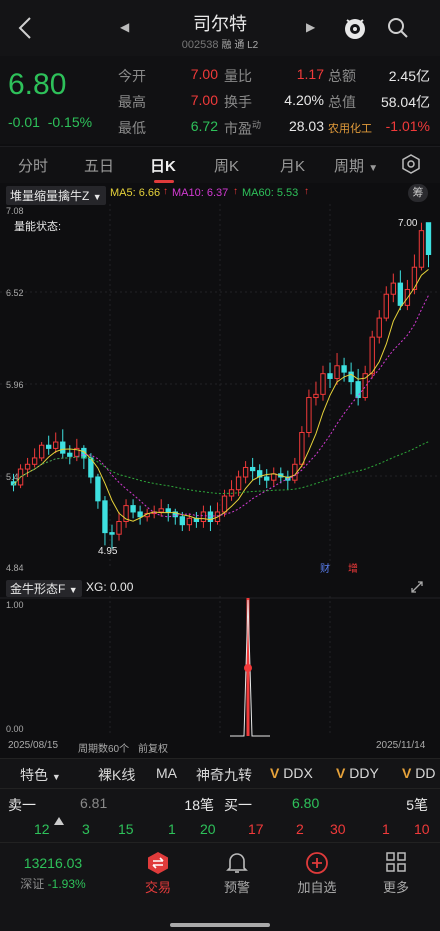  What do you see at coordinates (53, 873) in the screenshot?
I see `index-ticker: 13216.03 深证 -1.93%` at bounding box center [53, 873].